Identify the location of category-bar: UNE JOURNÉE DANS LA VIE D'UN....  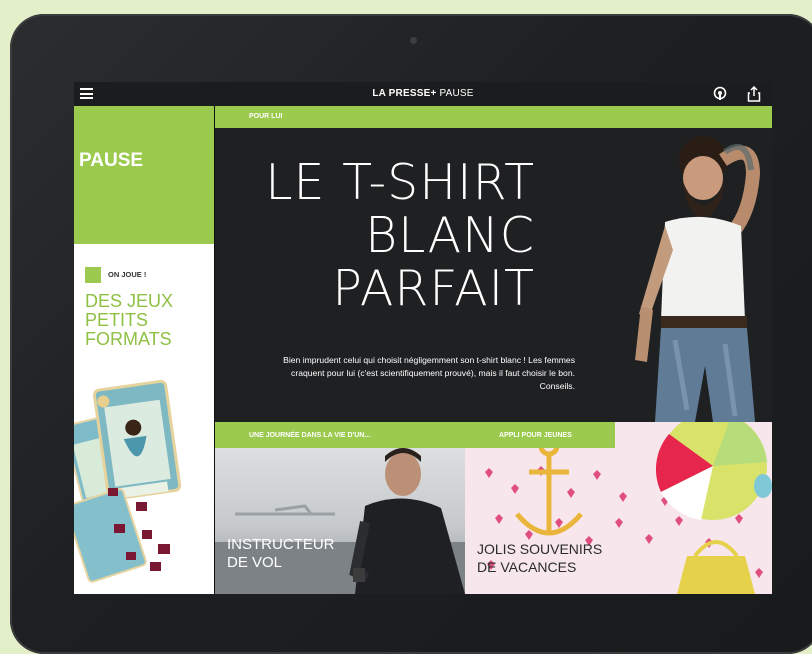
(340, 435).